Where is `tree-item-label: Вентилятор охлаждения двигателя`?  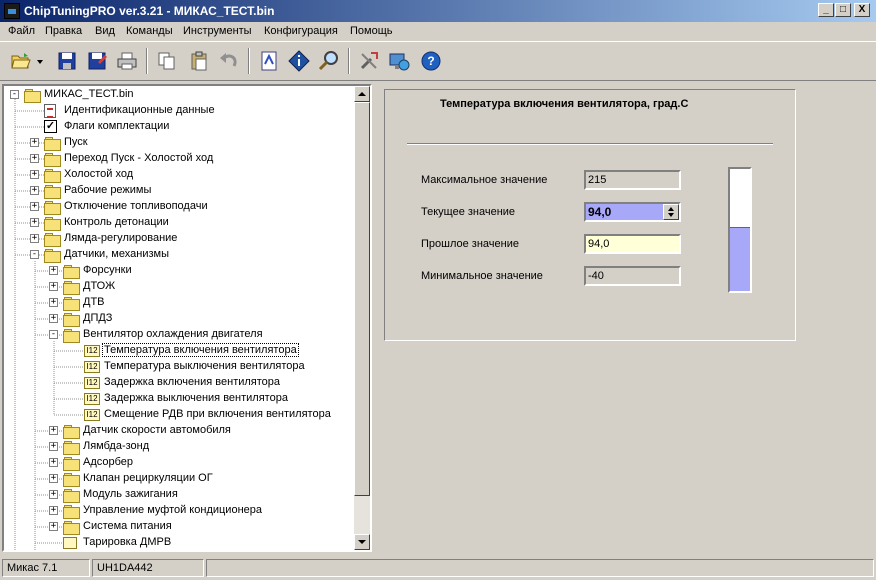 tree-item-label: Вентилятор охлаждения двигателя is located at coordinates (173, 334).